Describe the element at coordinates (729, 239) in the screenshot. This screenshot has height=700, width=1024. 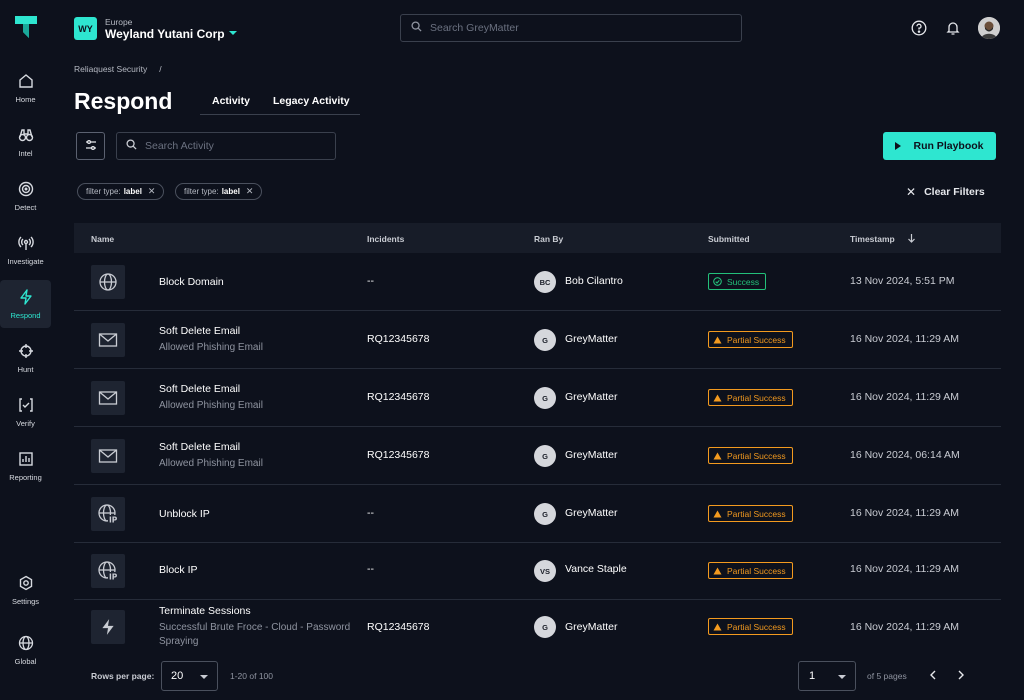
I see `column-header-submitted: Submitted` at that location.